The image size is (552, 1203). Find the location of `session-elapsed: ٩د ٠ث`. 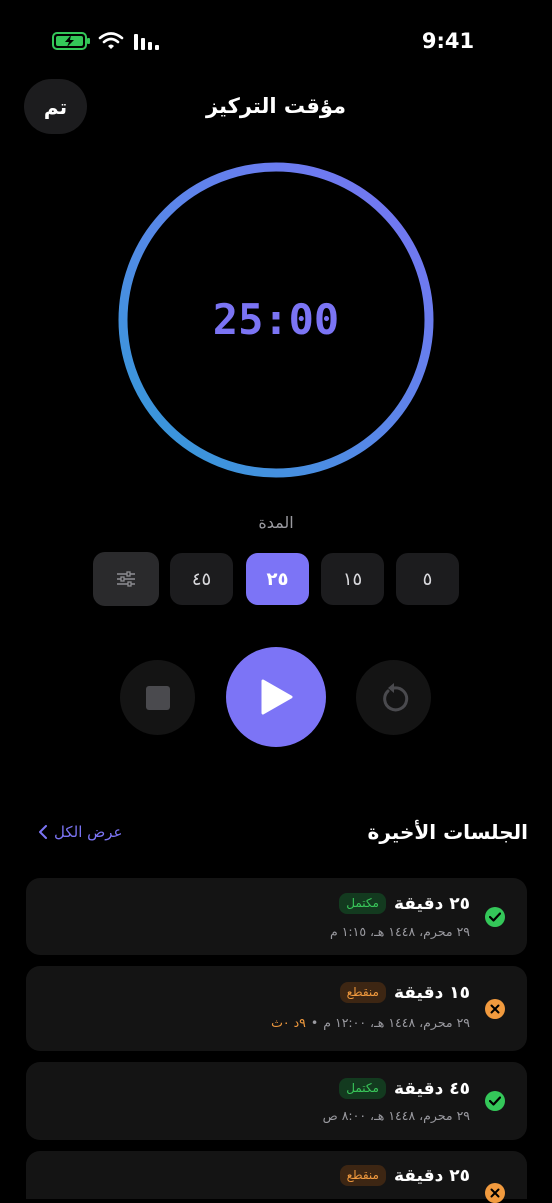

session-elapsed: ٩د ٠ث is located at coordinates (288, 1022).